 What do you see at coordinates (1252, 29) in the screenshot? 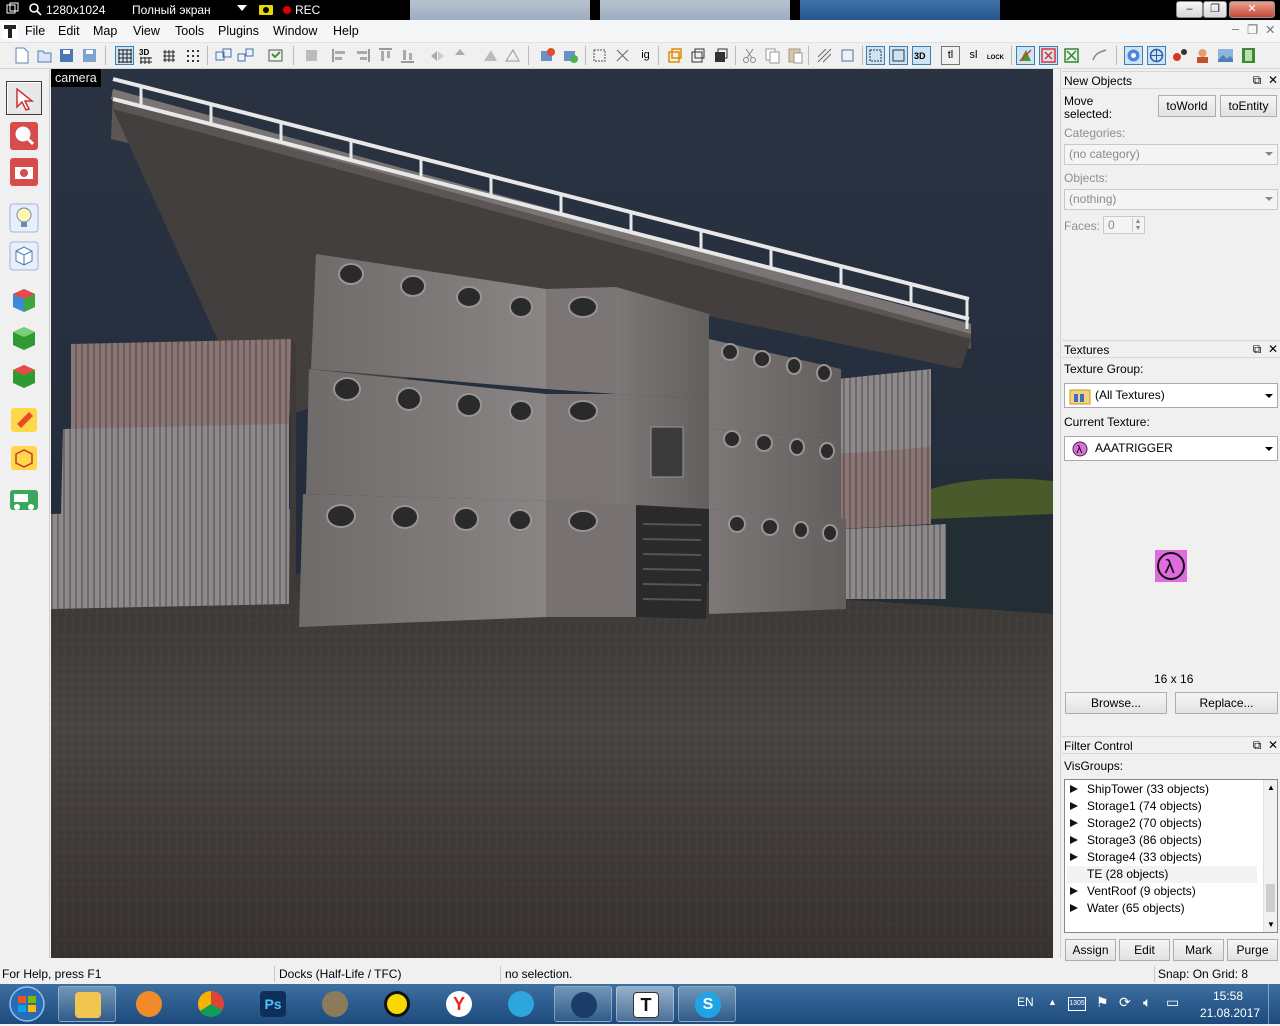
I see `mdi-restore-icon: ❐` at bounding box center [1252, 29].